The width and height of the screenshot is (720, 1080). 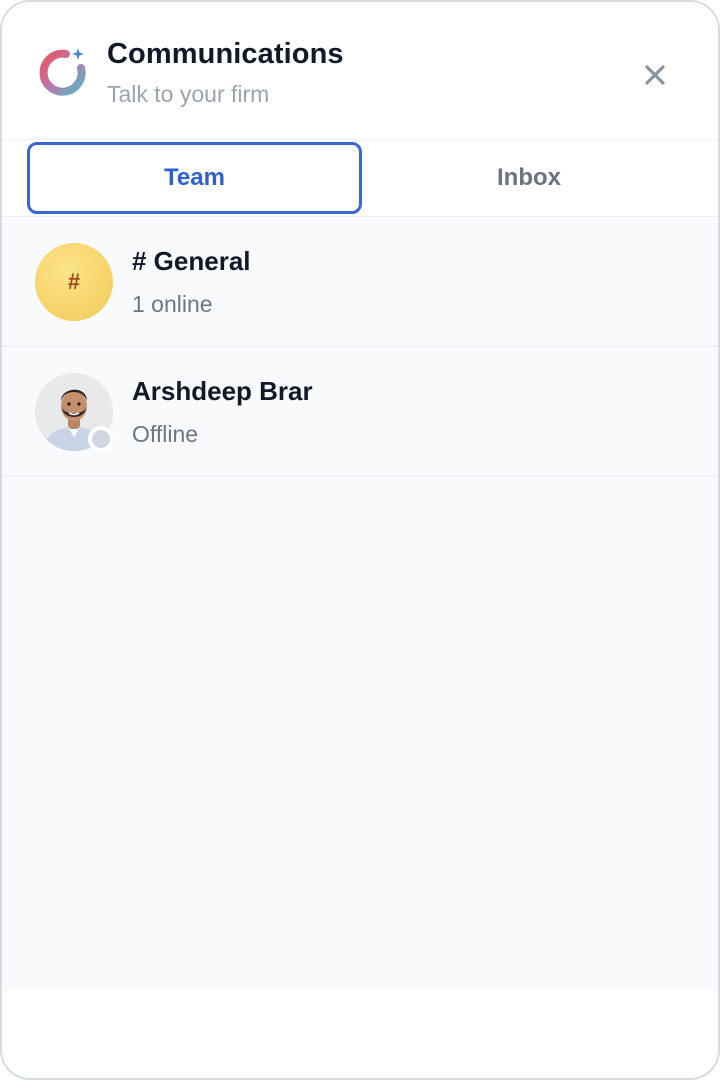 What do you see at coordinates (191, 261) in the screenshot?
I see `channel-name: # General` at bounding box center [191, 261].